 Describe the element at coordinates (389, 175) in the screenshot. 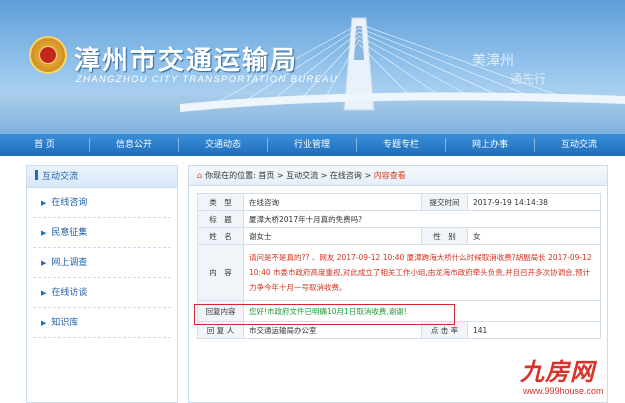

I see `breadcrumb-current: 内容查看` at that location.